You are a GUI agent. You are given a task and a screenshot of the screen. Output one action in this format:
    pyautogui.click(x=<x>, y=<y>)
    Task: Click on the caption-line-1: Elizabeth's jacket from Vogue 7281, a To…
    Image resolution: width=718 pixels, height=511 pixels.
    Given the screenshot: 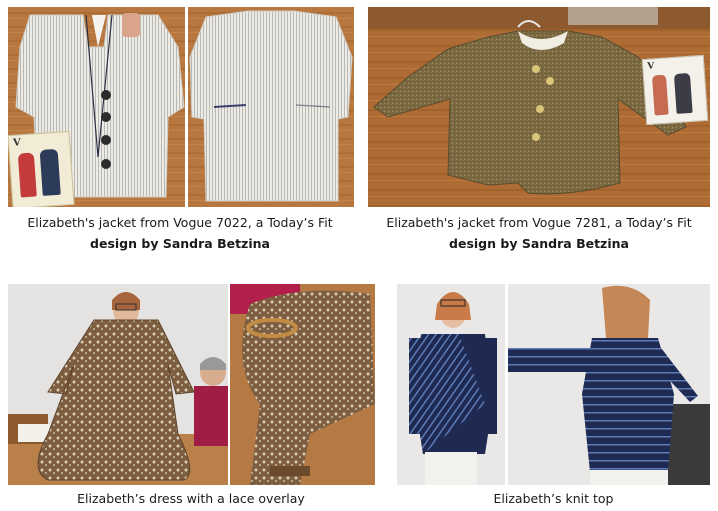 What is the action you would take?
    pyautogui.click(x=539, y=222)
    